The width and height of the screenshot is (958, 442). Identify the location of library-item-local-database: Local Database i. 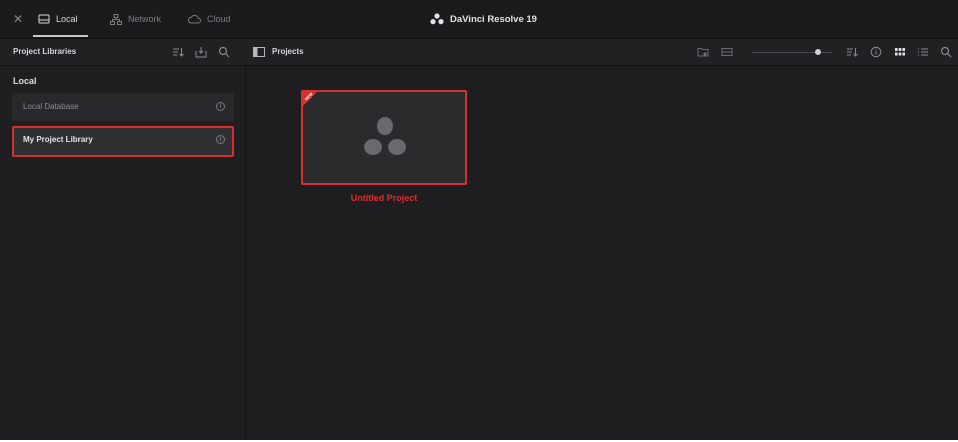
(123, 107).